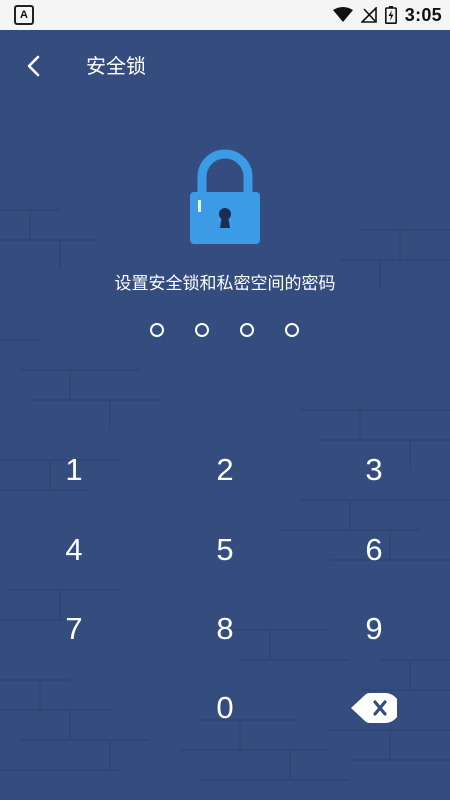 The height and width of the screenshot is (800, 450). I want to click on delete-button, so click(374, 708).